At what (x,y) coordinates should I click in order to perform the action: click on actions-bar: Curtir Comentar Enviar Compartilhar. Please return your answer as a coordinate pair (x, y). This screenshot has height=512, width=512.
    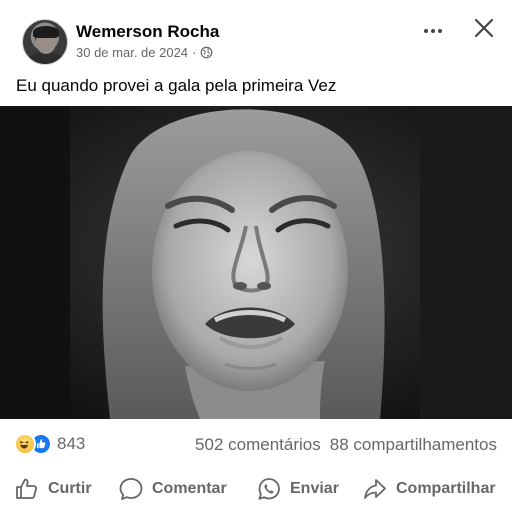
    Looking at the image, I should click on (256, 488).